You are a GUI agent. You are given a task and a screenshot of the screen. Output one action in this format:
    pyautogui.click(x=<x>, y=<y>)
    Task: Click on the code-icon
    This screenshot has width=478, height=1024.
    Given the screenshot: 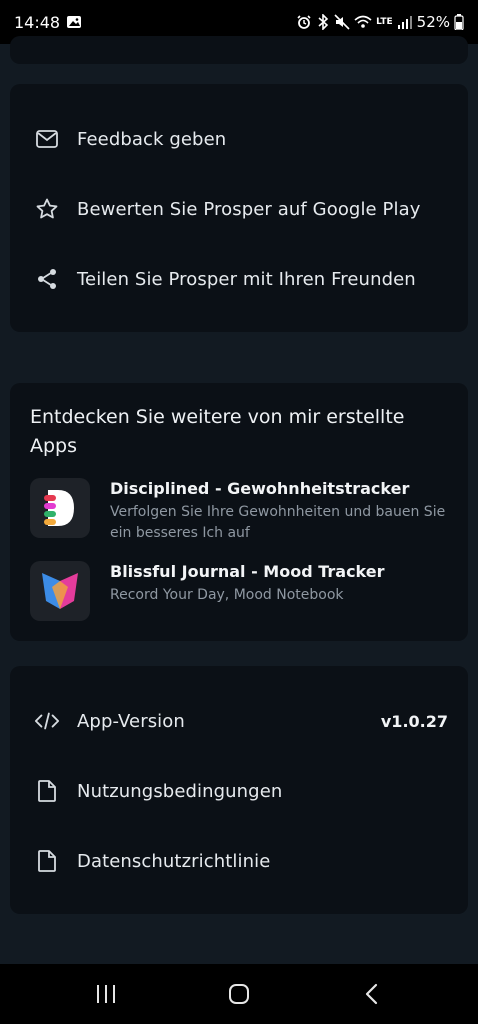 What is the action you would take?
    pyautogui.click(x=47, y=721)
    